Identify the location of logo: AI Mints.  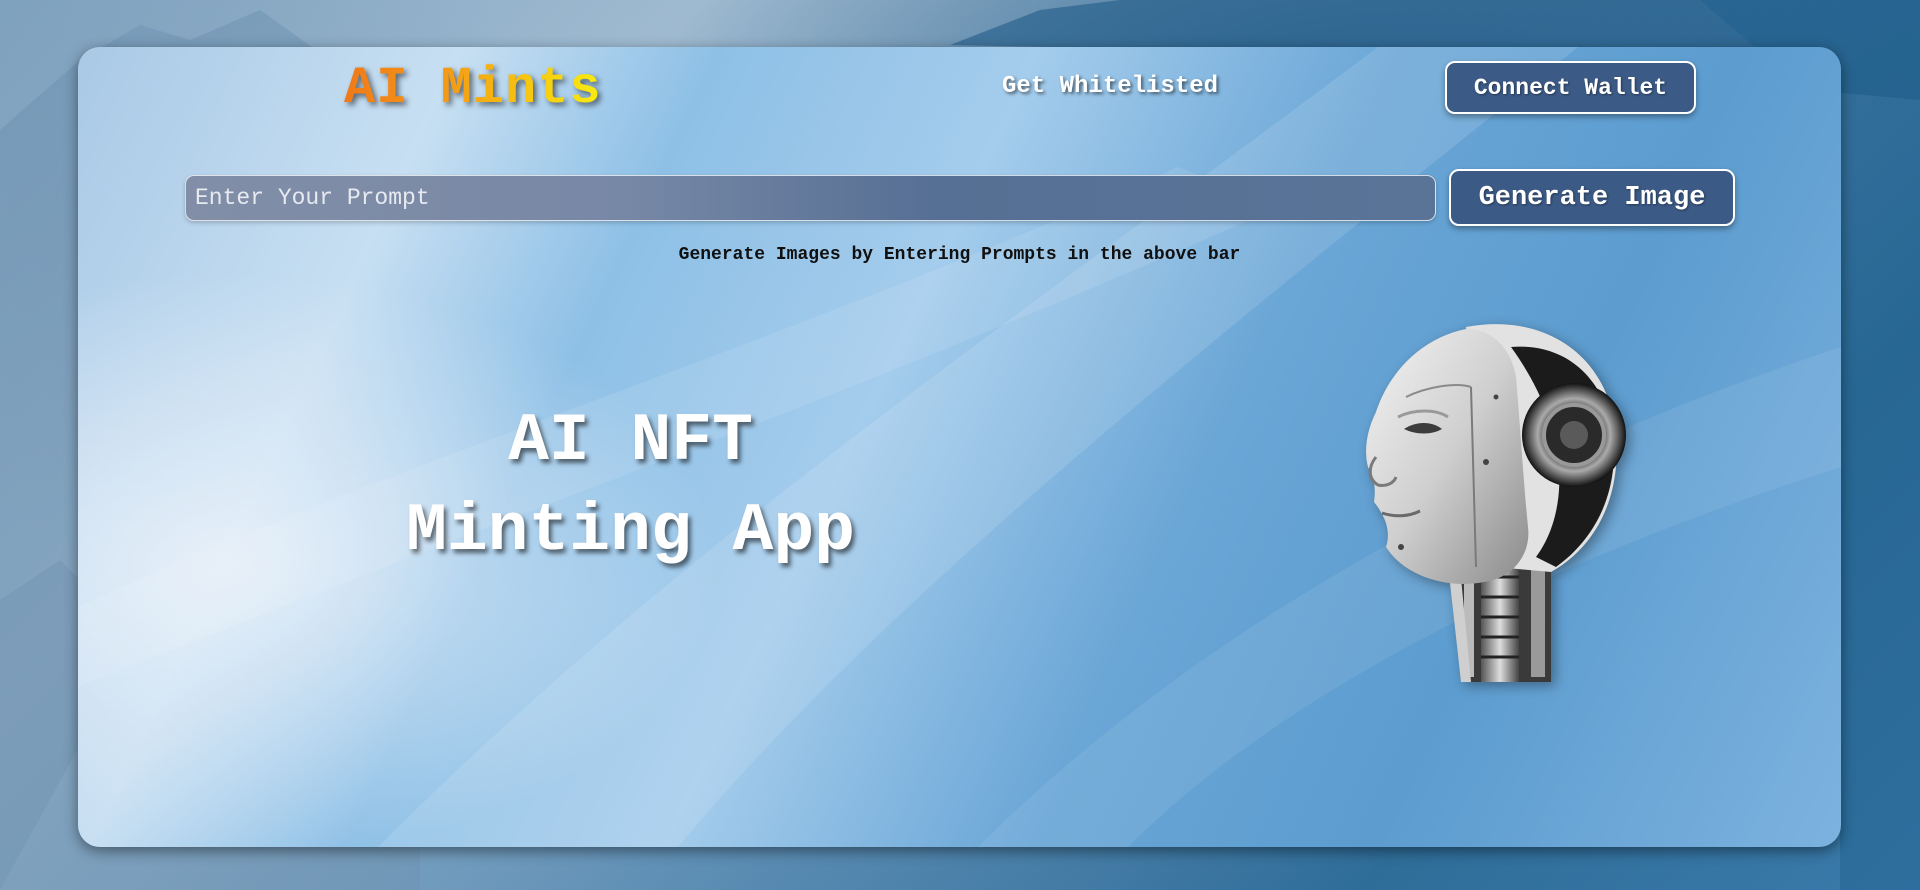
(473, 88).